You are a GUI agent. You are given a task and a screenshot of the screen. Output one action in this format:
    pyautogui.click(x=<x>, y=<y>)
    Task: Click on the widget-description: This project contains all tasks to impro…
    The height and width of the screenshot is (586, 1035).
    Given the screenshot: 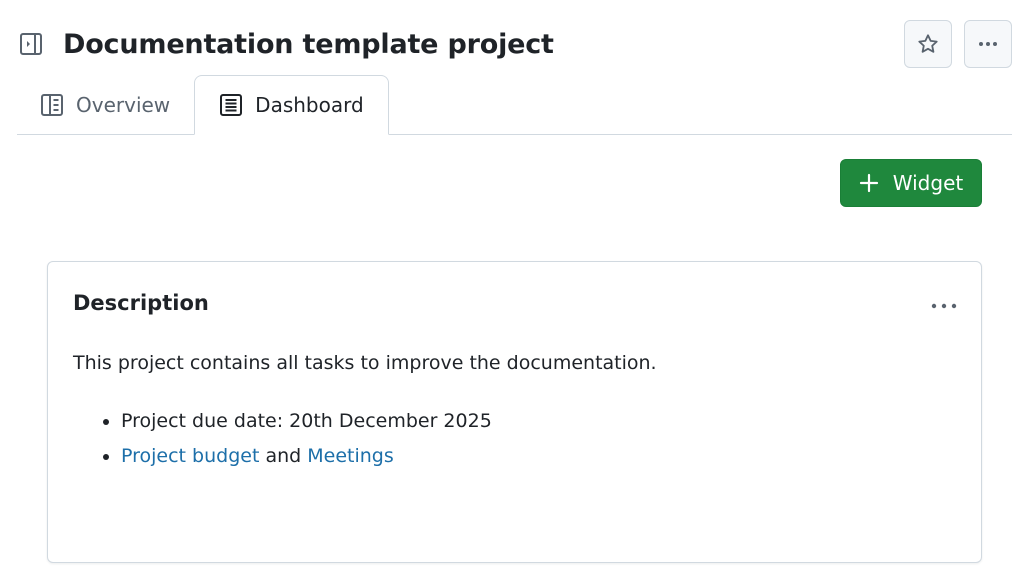 What is the action you would take?
    pyautogui.click(x=365, y=363)
    